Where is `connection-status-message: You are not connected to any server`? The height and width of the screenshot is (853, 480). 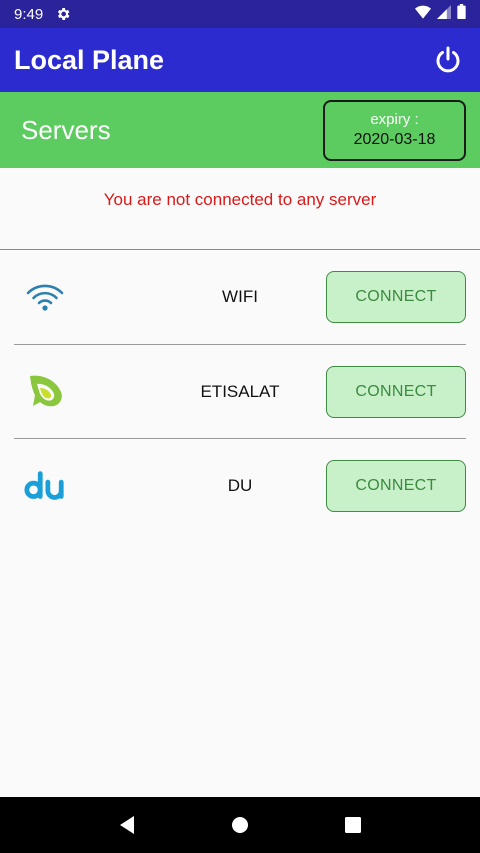 connection-status-message: You are not connected to any server is located at coordinates (240, 199).